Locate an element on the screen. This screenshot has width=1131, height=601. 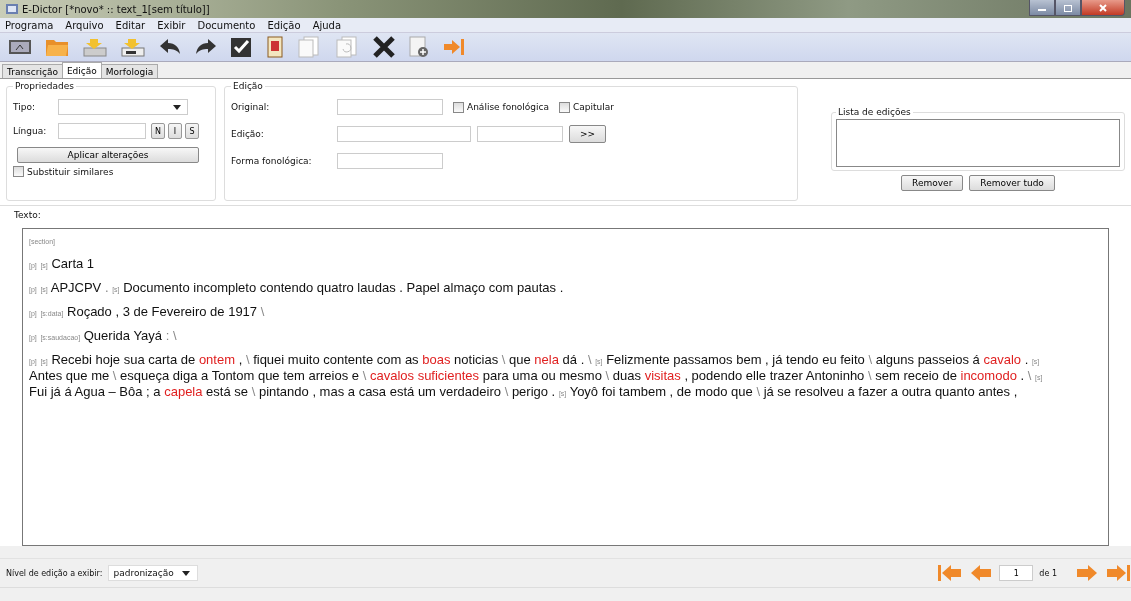
maximize-icon is located at coordinates (1068, 7).